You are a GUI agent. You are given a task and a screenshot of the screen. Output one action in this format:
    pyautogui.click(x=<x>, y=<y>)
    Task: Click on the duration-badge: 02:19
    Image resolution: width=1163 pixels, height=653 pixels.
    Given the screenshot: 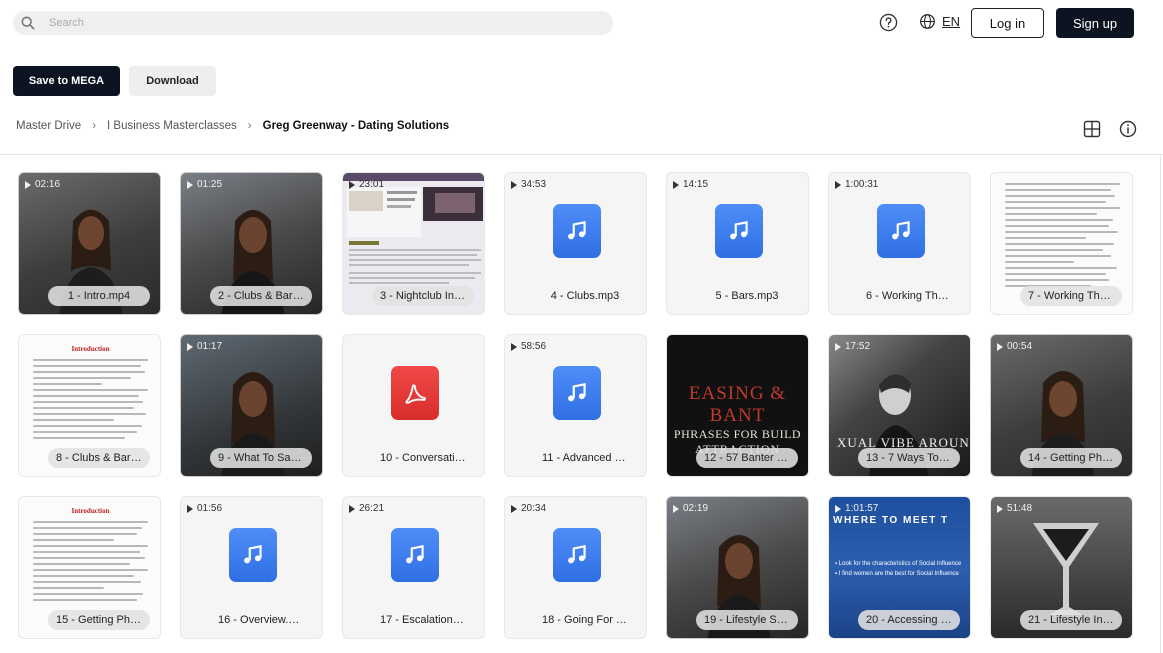 What is the action you would take?
    pyautogui.click(x=690, y=508)
    